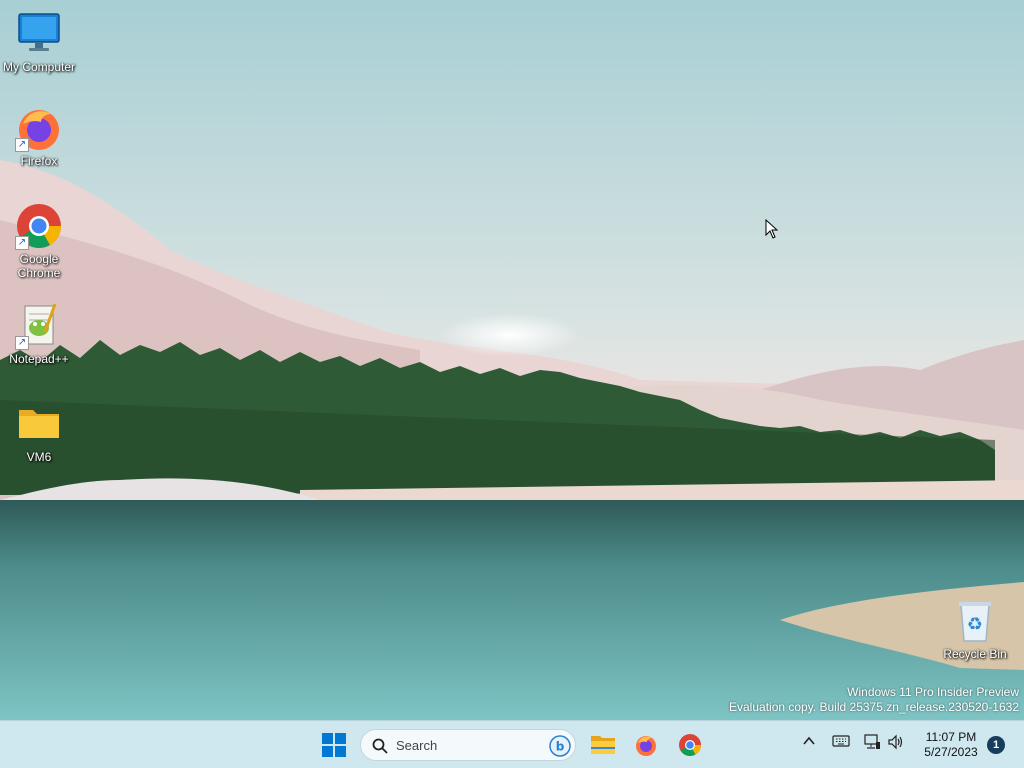 The image size is (1024, 768). I want to click on desktop-icon-google-chrome: ↗ Google Chrome, so click(39, 241).